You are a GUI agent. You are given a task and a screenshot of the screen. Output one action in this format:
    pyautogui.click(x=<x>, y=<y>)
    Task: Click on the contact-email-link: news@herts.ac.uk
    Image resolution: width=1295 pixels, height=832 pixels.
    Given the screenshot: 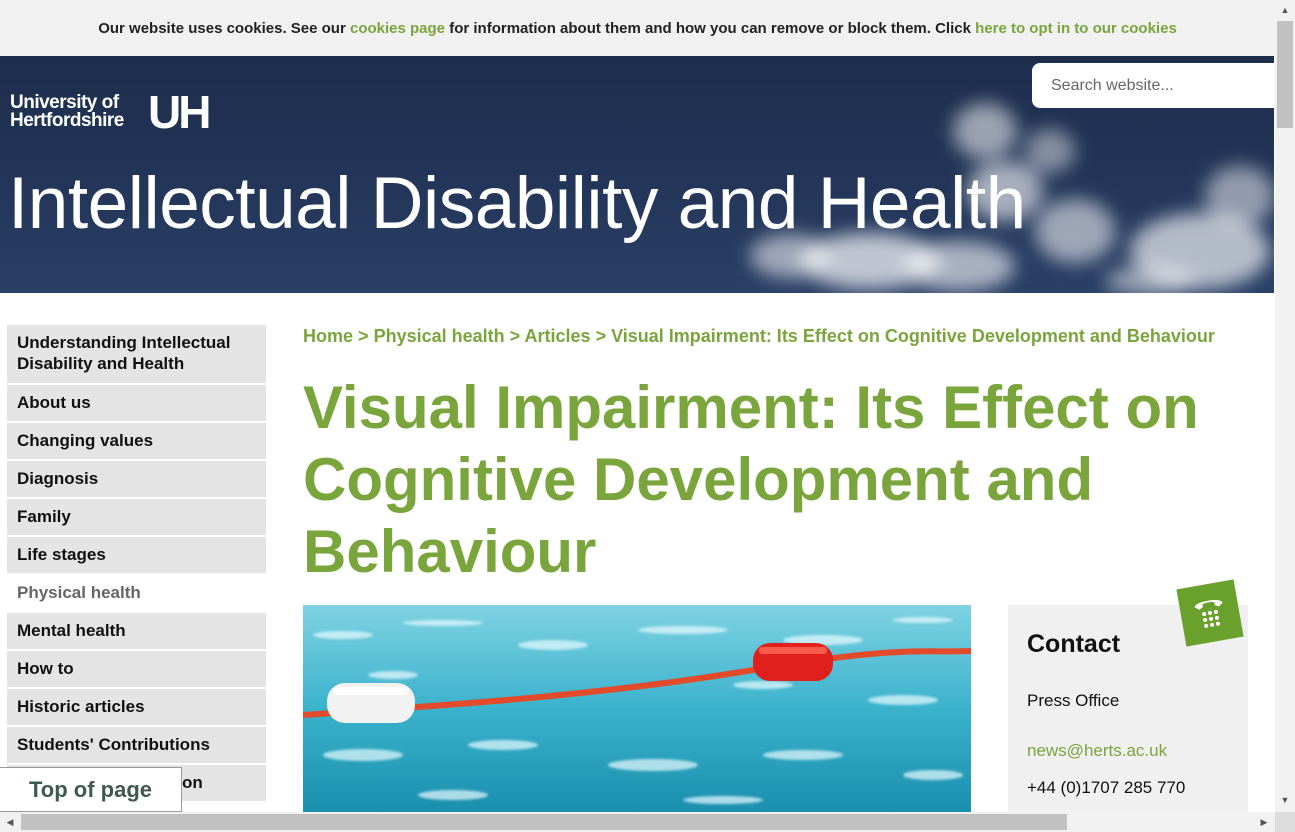 What is the action you would take?
    pyautogui.click(x=1097, y=751)
    